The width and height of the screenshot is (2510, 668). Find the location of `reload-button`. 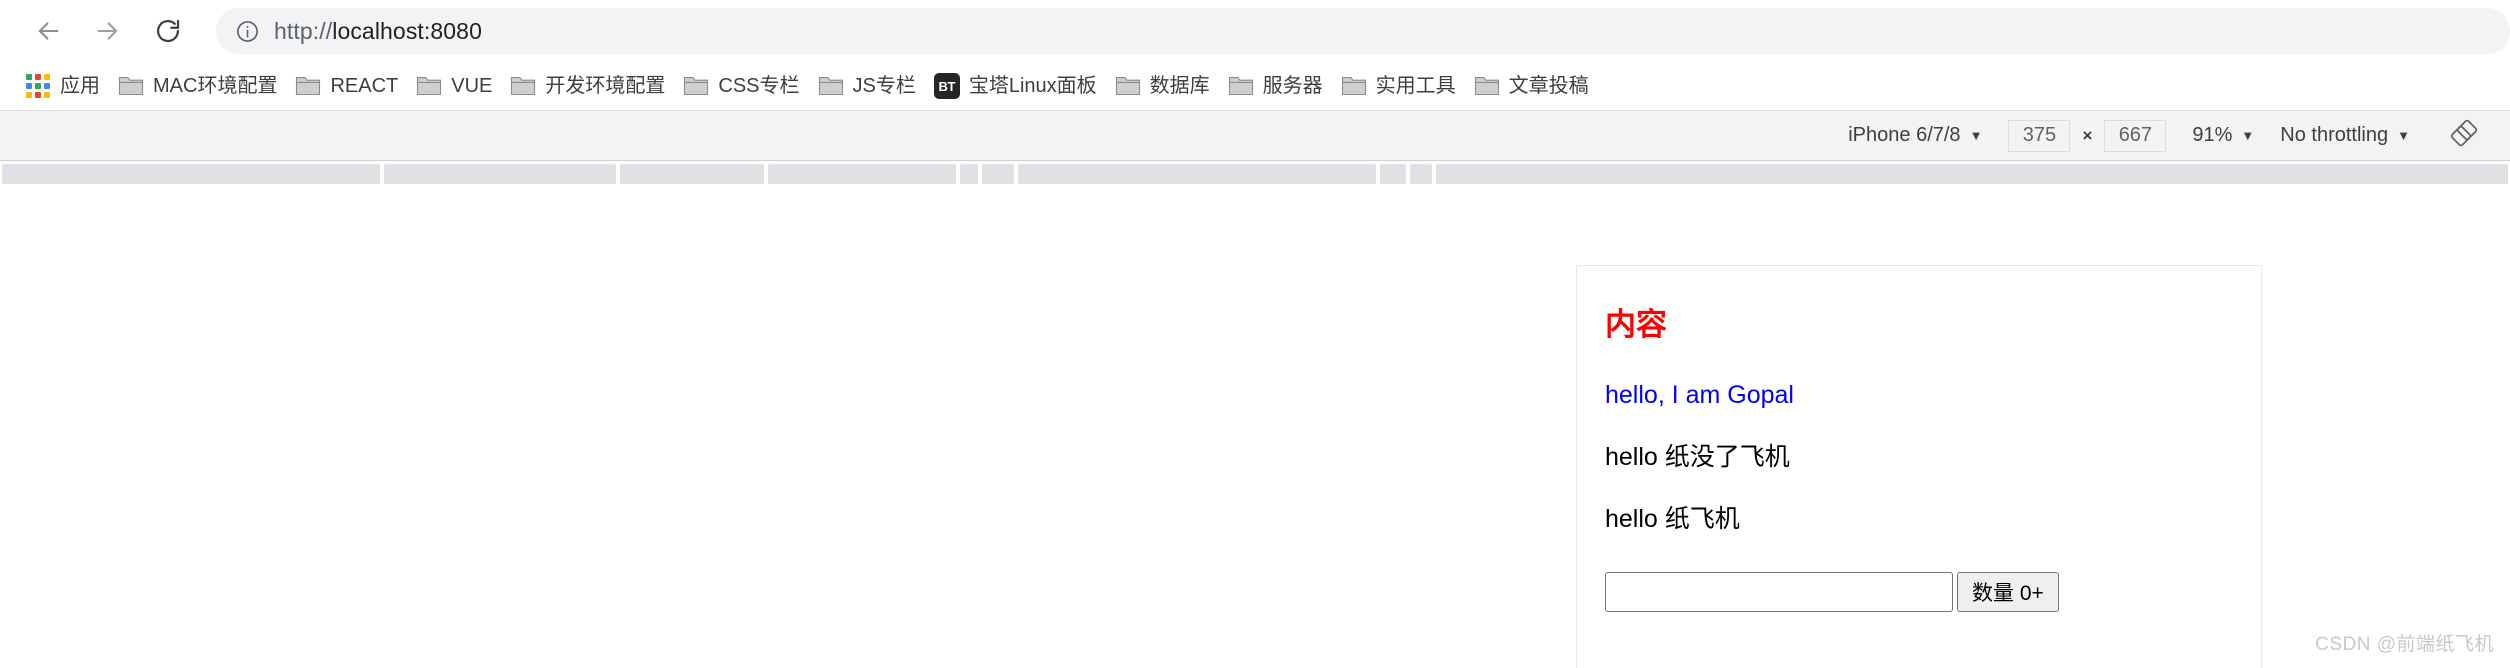

reload-button is located at coordinates (168, 31).